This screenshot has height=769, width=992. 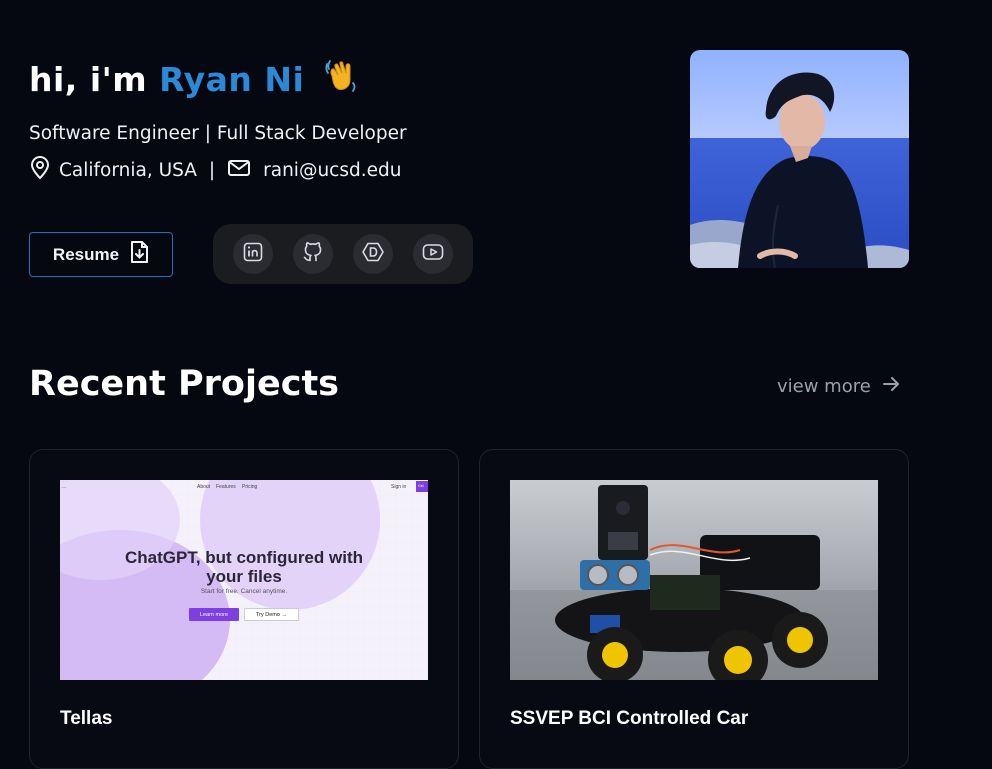 I want to click on github-button, so click(x=313, y=254).